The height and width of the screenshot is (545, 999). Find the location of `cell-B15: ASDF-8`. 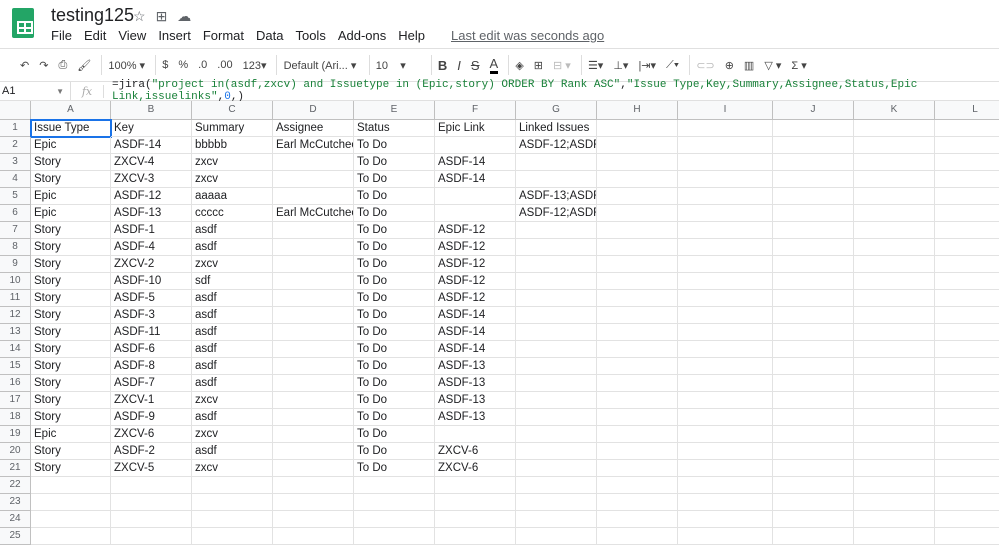

cell-B15: ASDF-8 is located at coordinates (151, 366).